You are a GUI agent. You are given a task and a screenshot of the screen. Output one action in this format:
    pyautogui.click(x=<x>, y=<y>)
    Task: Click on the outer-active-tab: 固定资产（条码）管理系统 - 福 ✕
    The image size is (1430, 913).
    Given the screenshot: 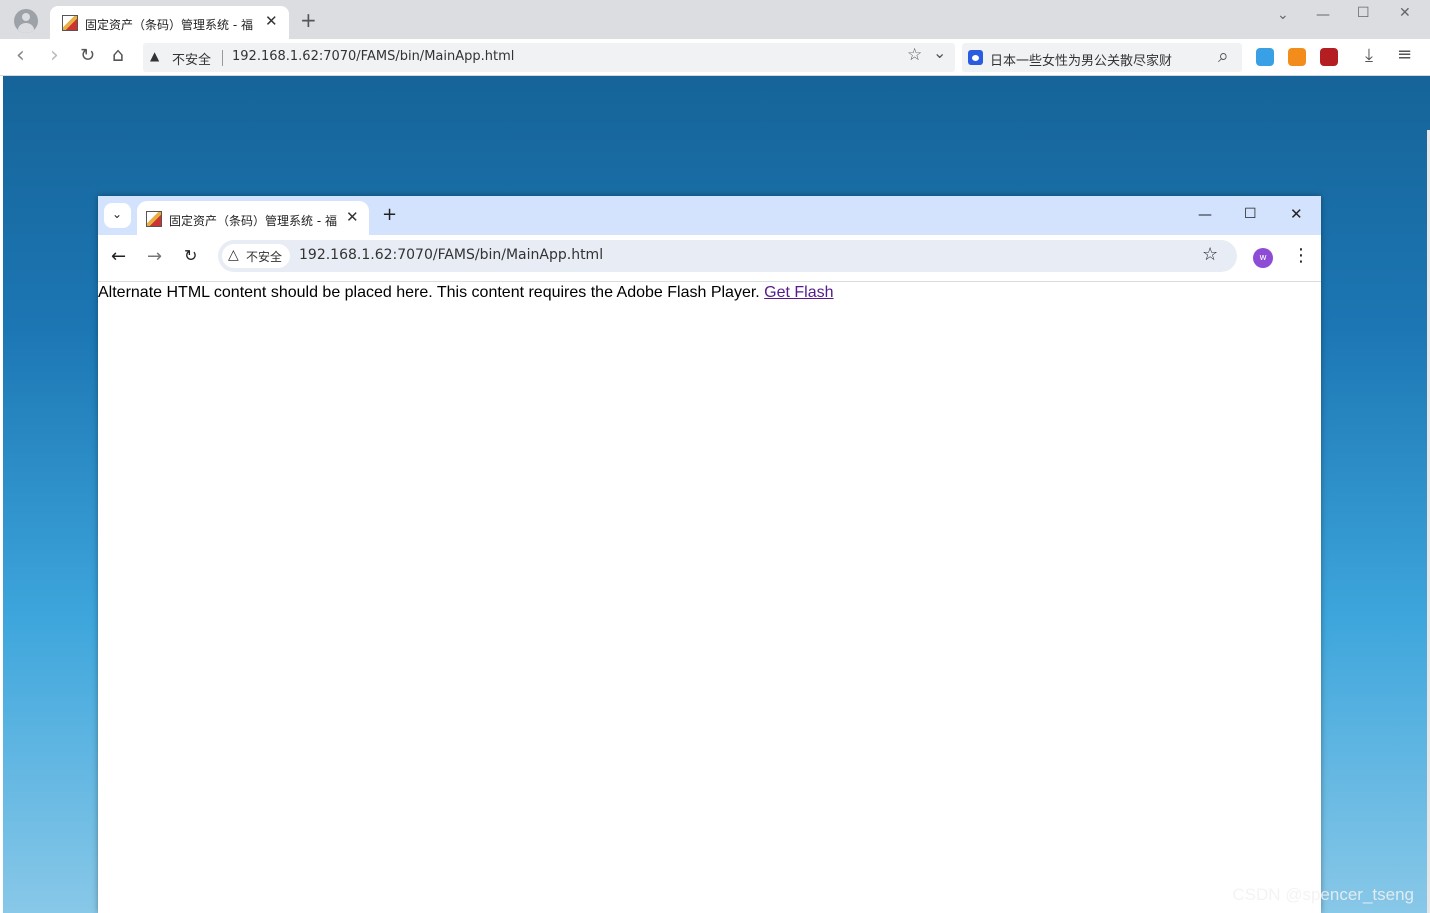 What is the action you would take?
    pyautogui.click(x=169, y=22)
    